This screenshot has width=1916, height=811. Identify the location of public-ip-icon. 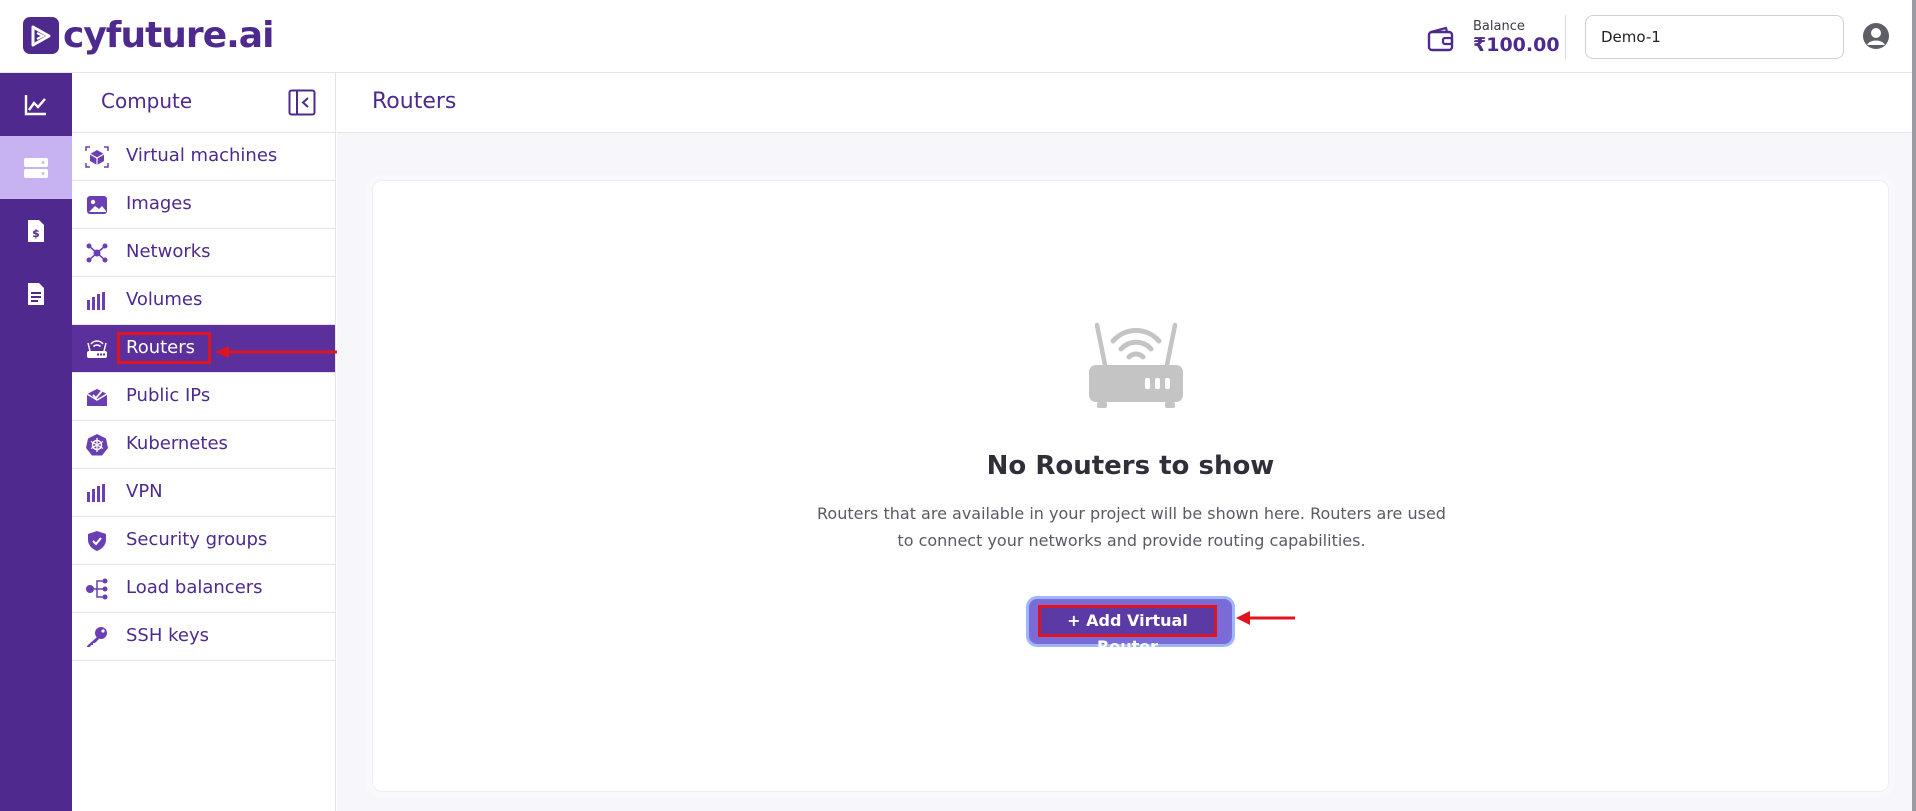
(97, 397).